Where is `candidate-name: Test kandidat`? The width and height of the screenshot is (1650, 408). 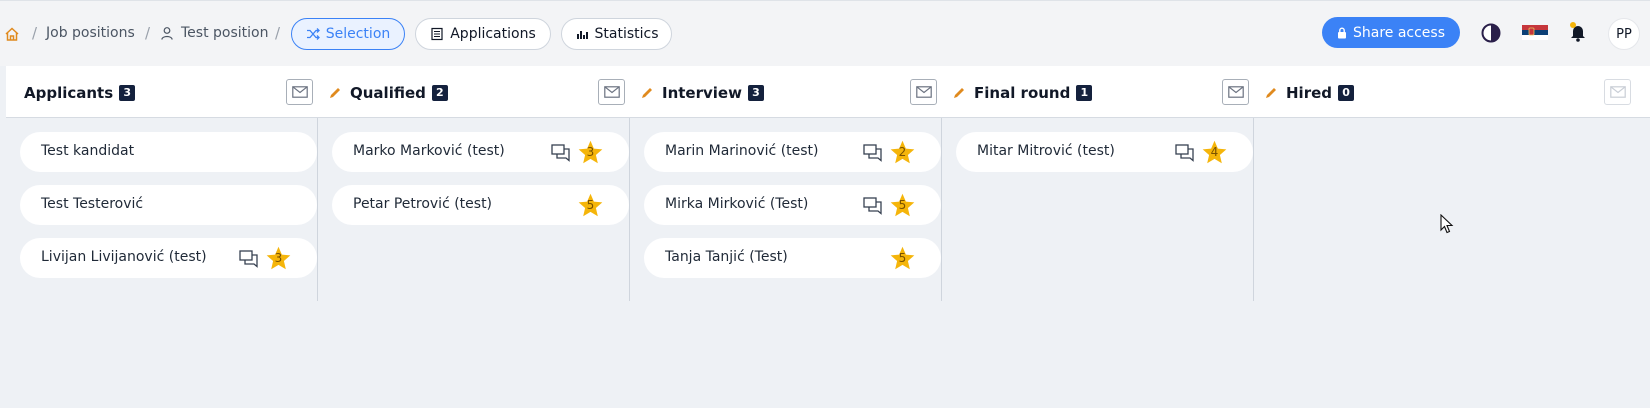 candidate-name: Test kandidat is located at coordinates (88, 151).